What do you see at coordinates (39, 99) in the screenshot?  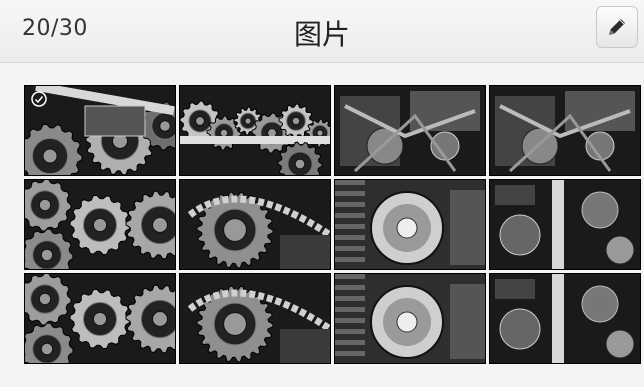 I see `selection-circle-icon` at bounding box center [39, 99].